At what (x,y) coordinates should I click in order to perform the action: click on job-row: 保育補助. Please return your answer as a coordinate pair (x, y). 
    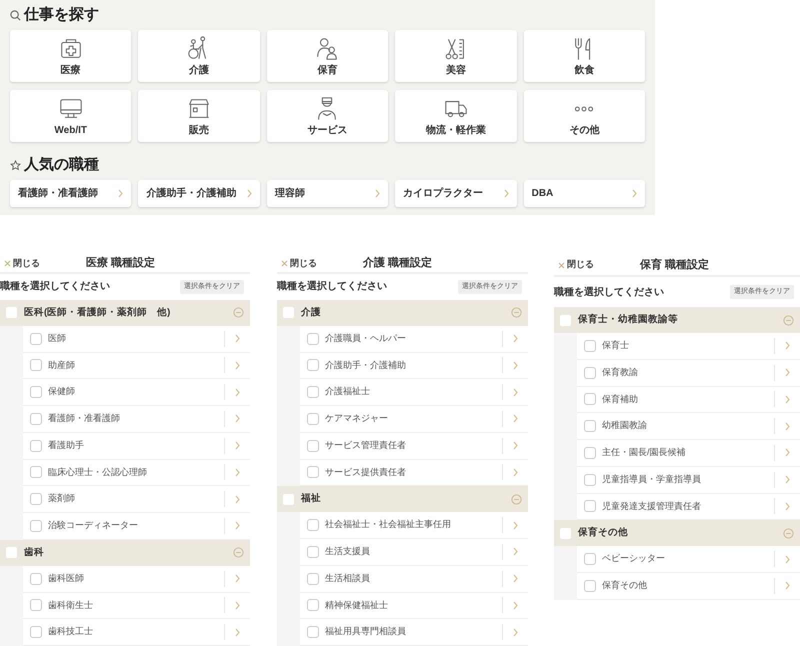
    Looking at the image, I should click on (688, 400).